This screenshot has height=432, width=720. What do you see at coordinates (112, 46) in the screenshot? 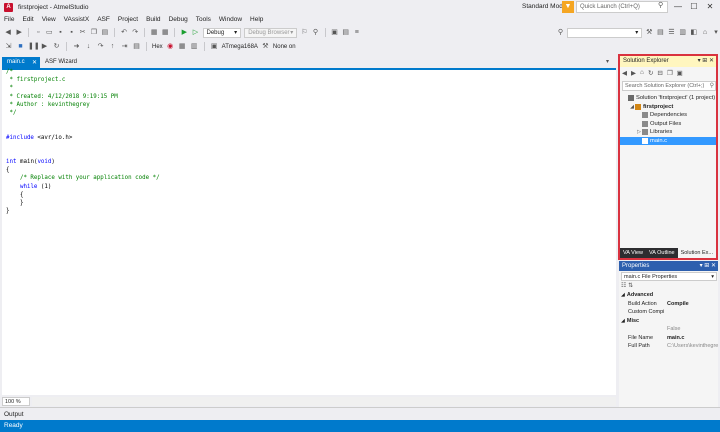
I see `step-out-icon: ↑` at bounding box center [112, 46].